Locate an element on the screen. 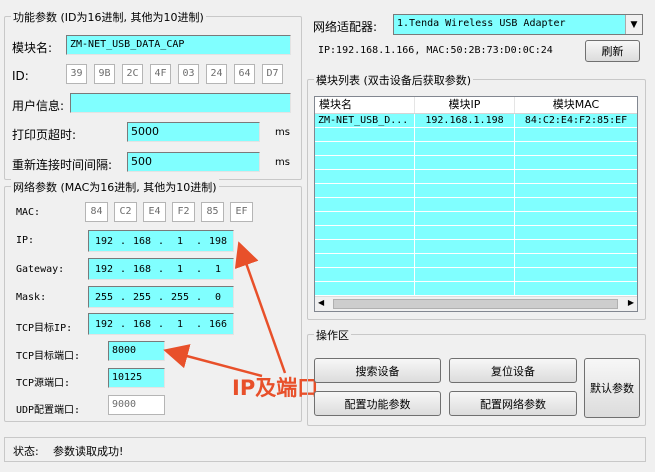  mac-byte-field: F2 is located at coordinates (183, 212).